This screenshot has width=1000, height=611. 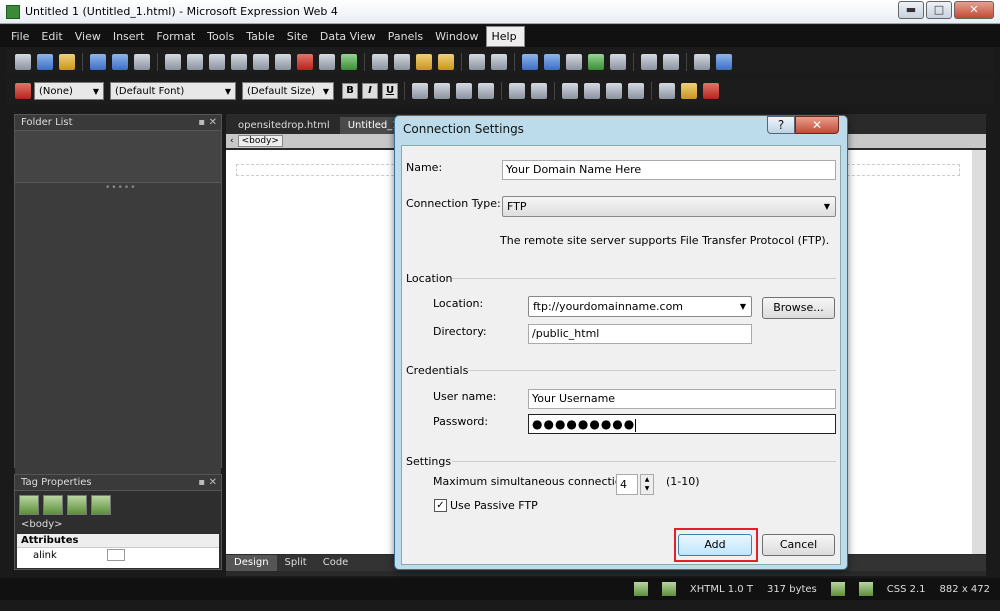 I want to click on bookmark-icon, so click(x=618, y=62).